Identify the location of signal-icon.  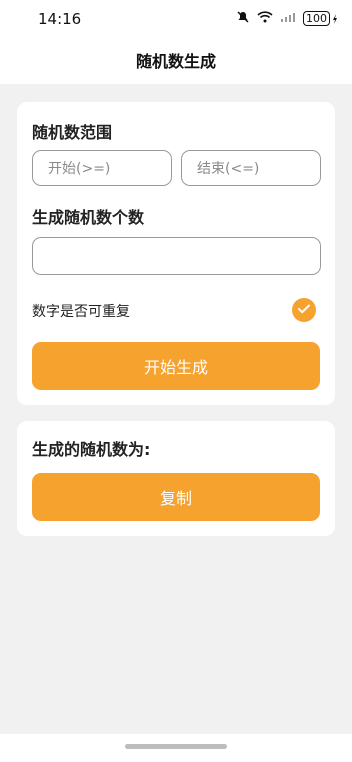
(288, 18).